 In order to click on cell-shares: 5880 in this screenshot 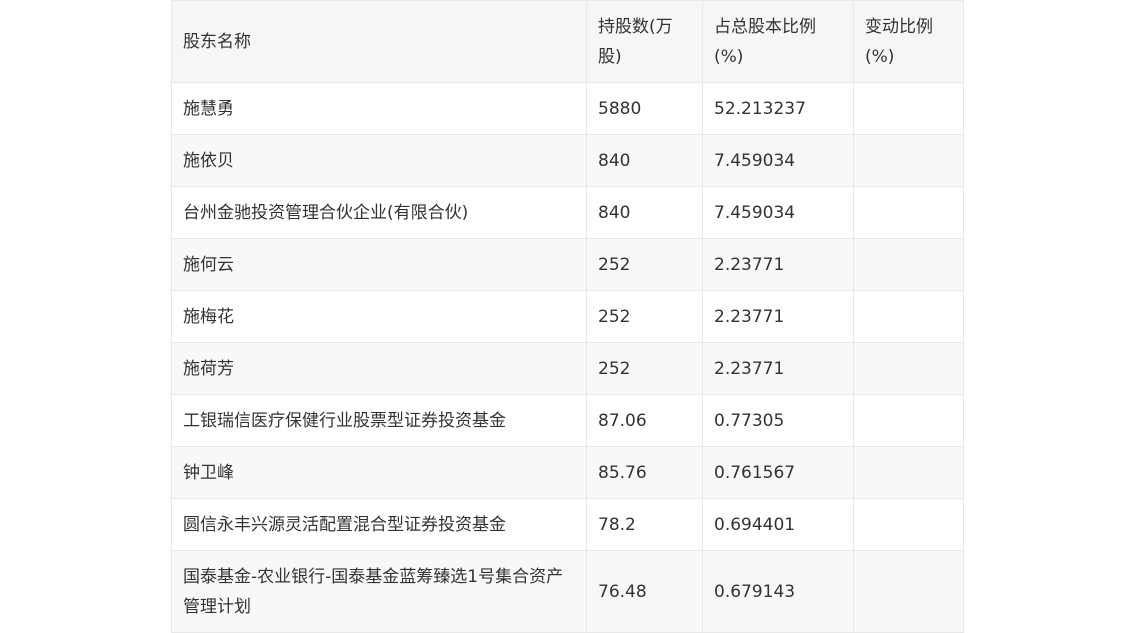, I will do `click(644, 108)`.